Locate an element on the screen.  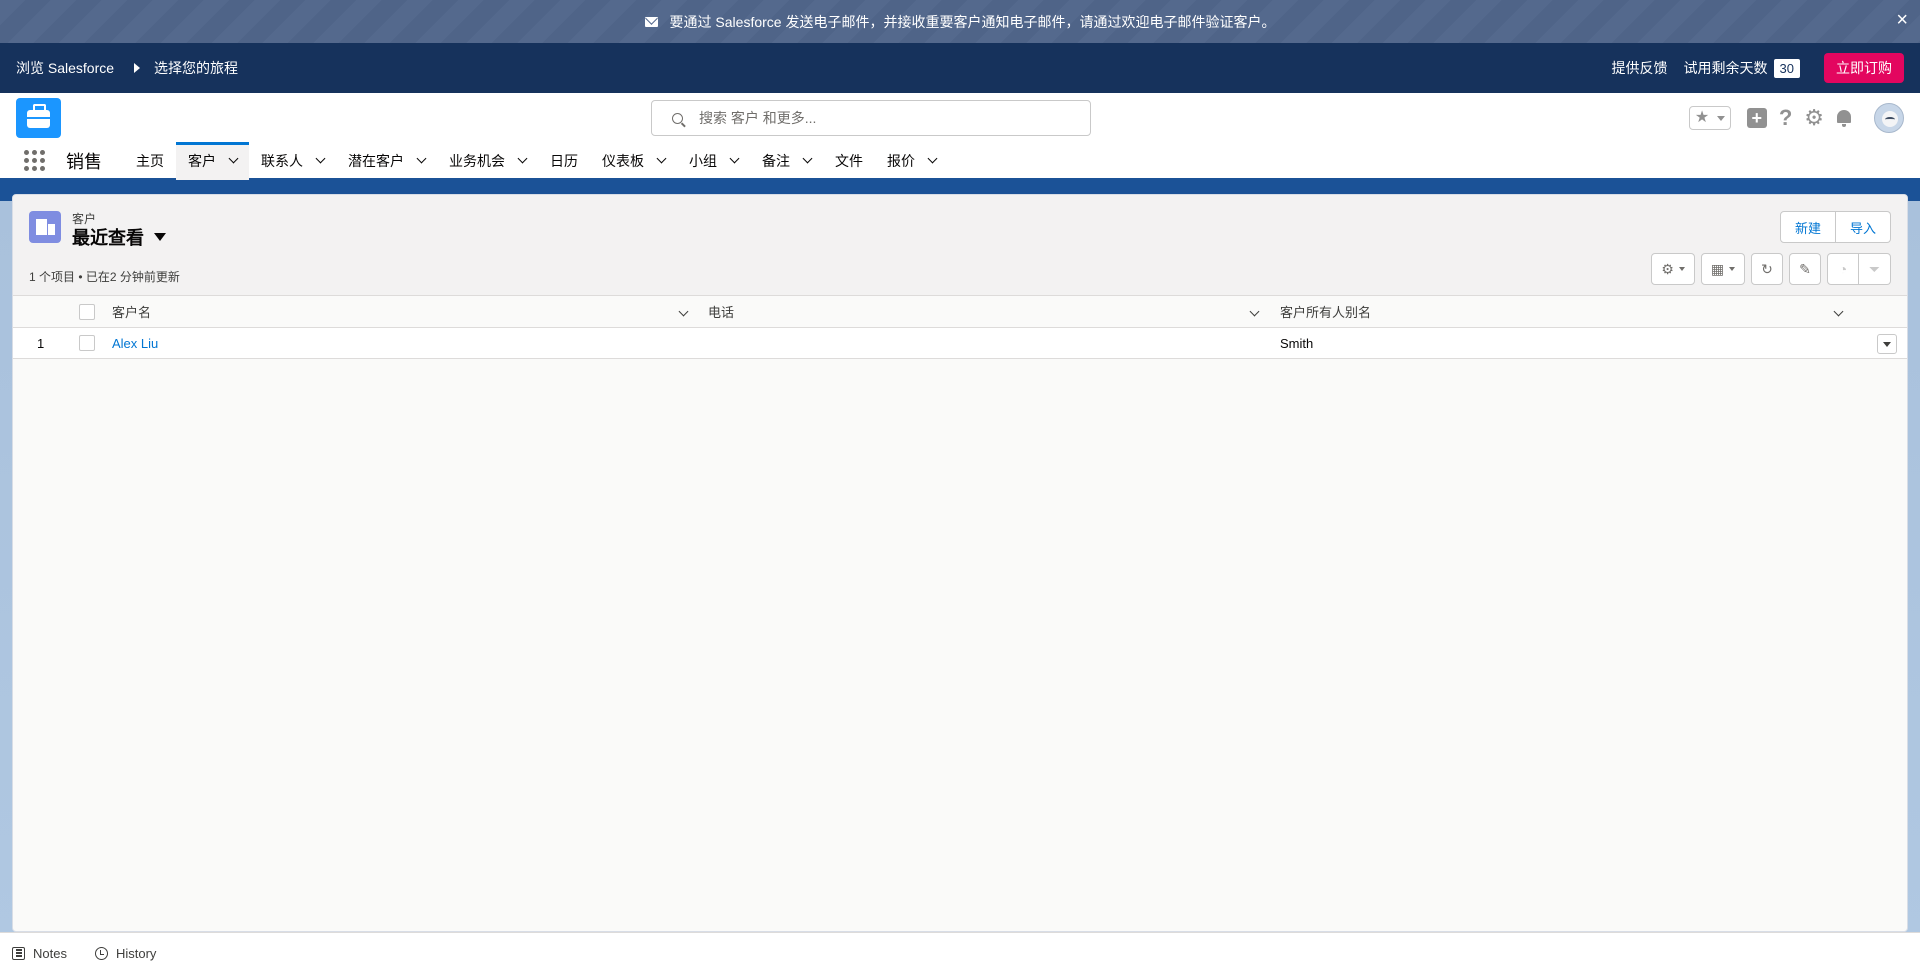
list-meta-info: 1 个项目 • 已在2 分钟前更新 is located at coordinates (104, 277).